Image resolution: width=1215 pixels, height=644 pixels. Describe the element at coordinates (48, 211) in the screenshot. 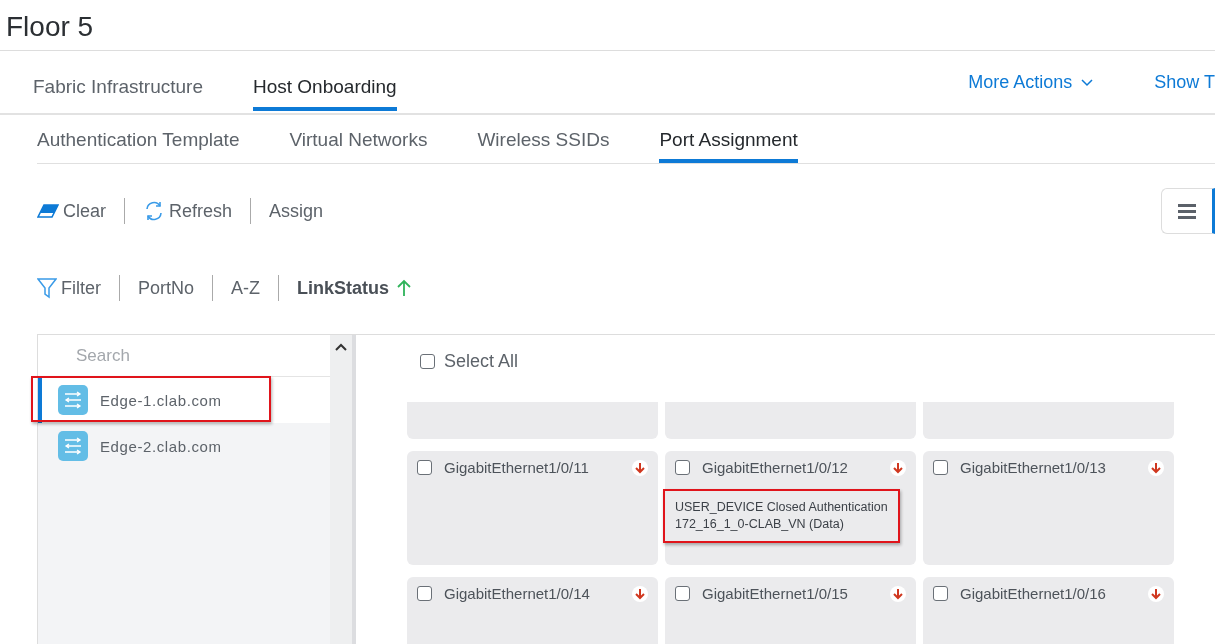

I see `eraser-icon` at that location.